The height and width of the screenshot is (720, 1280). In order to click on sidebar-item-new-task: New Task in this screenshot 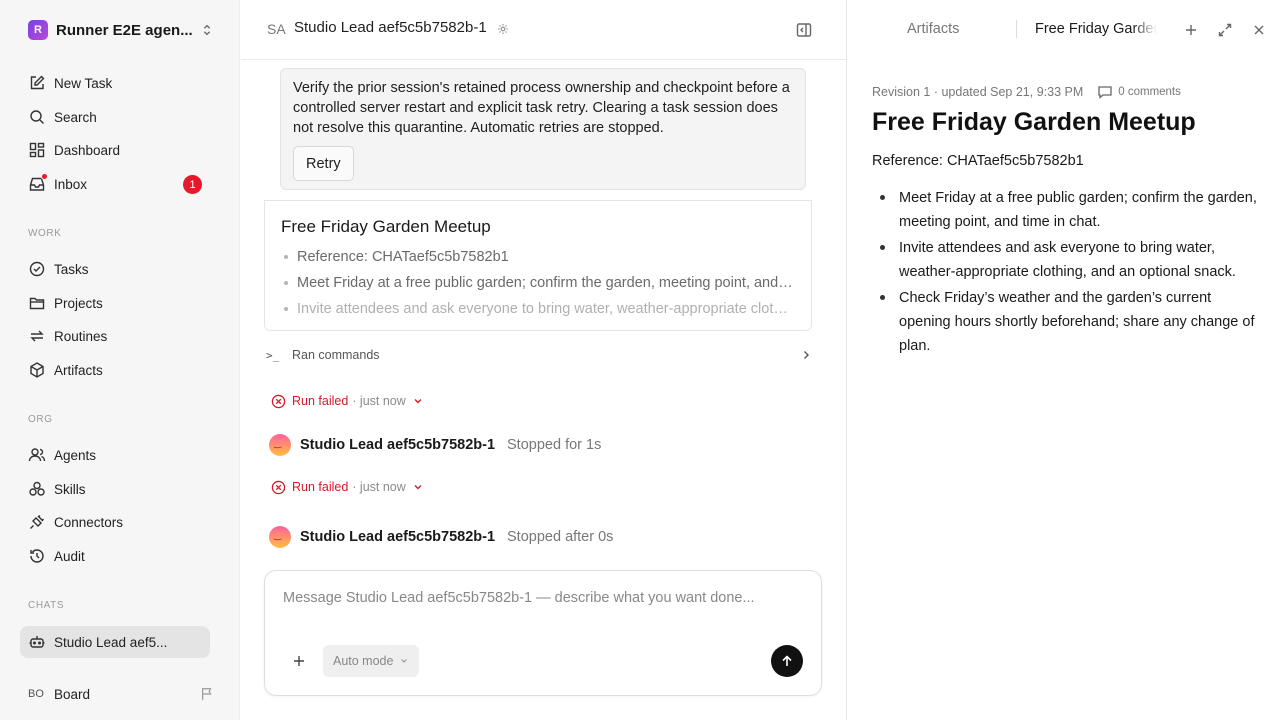, I will do `click(115, 83)`.